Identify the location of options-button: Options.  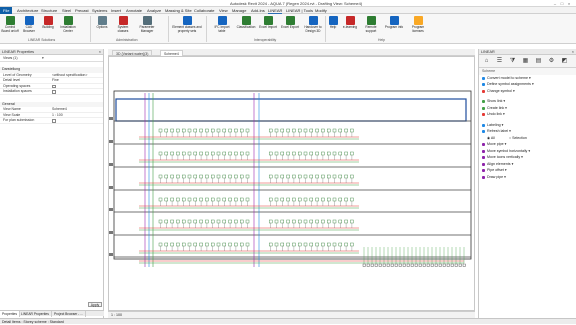
(102, 23).